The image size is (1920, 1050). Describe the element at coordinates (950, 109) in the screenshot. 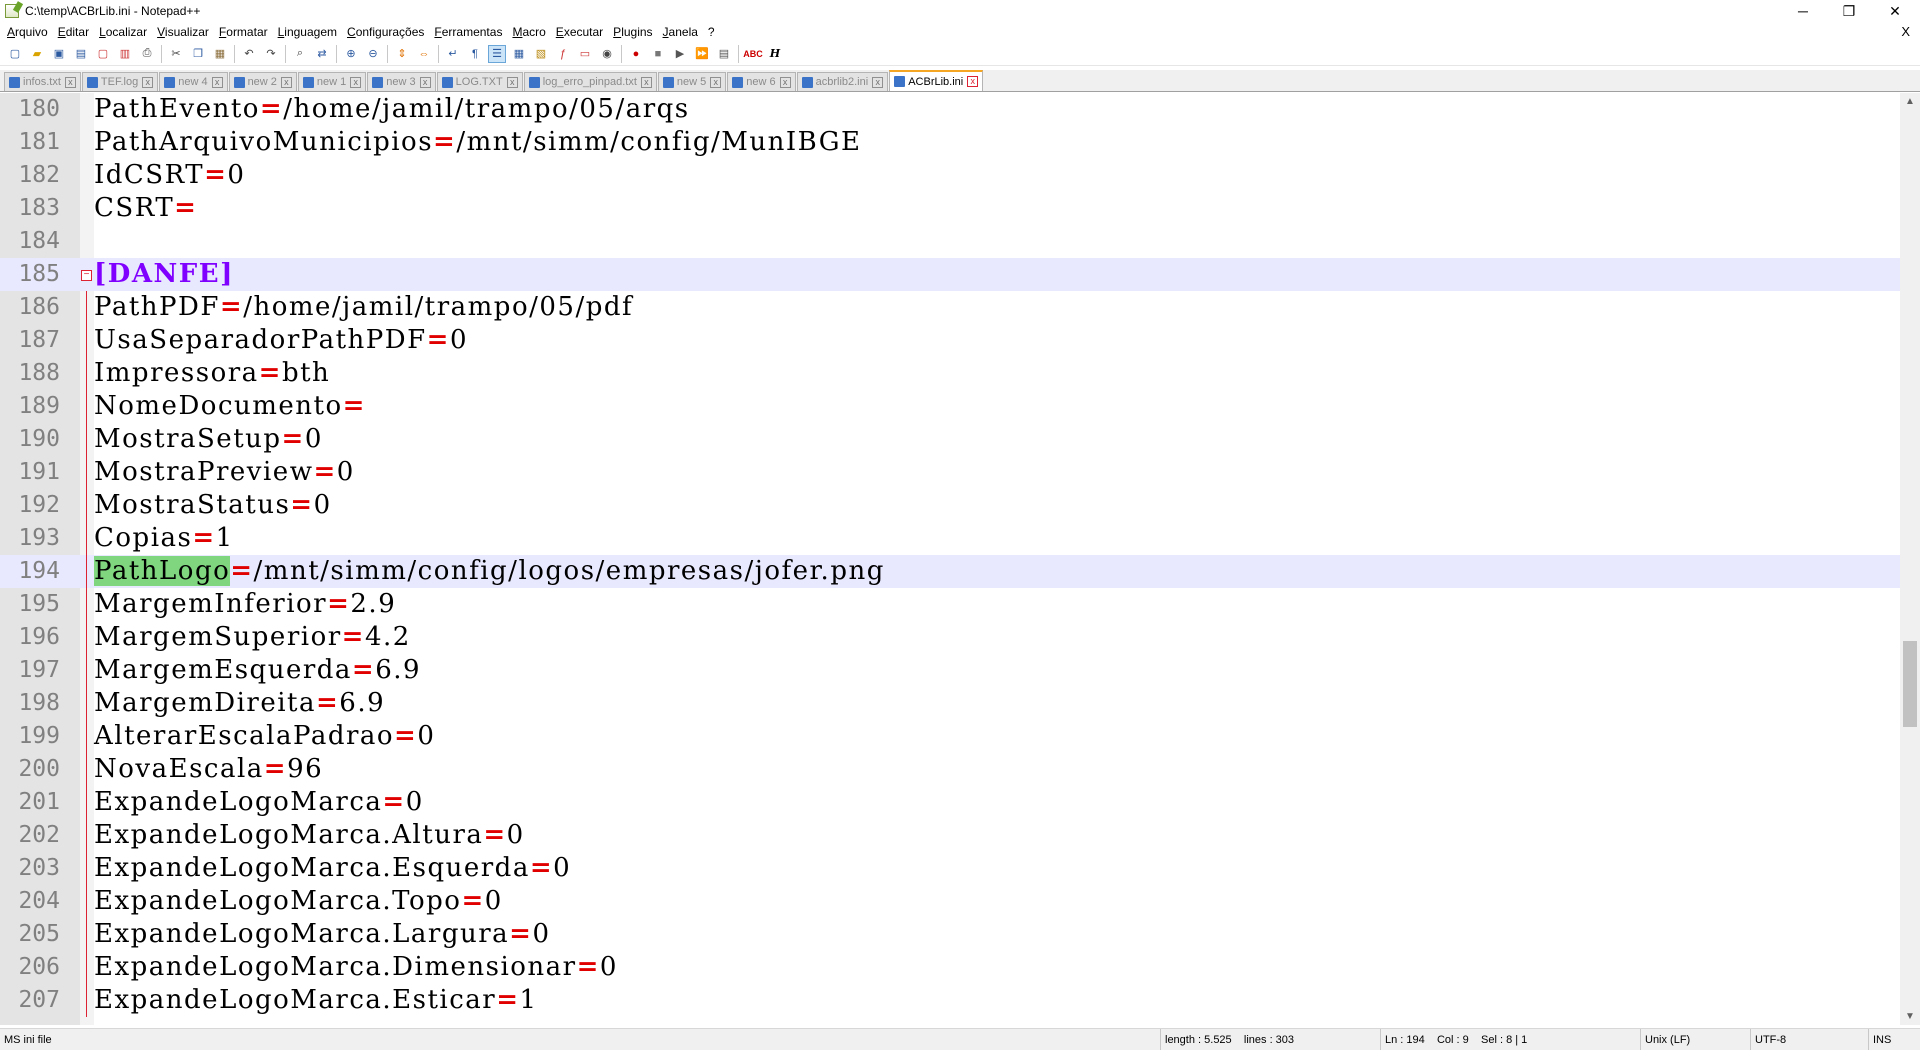

I see `code-line: 180 PathEvento=/home/jamil/trampo/05/arqs` at that location.